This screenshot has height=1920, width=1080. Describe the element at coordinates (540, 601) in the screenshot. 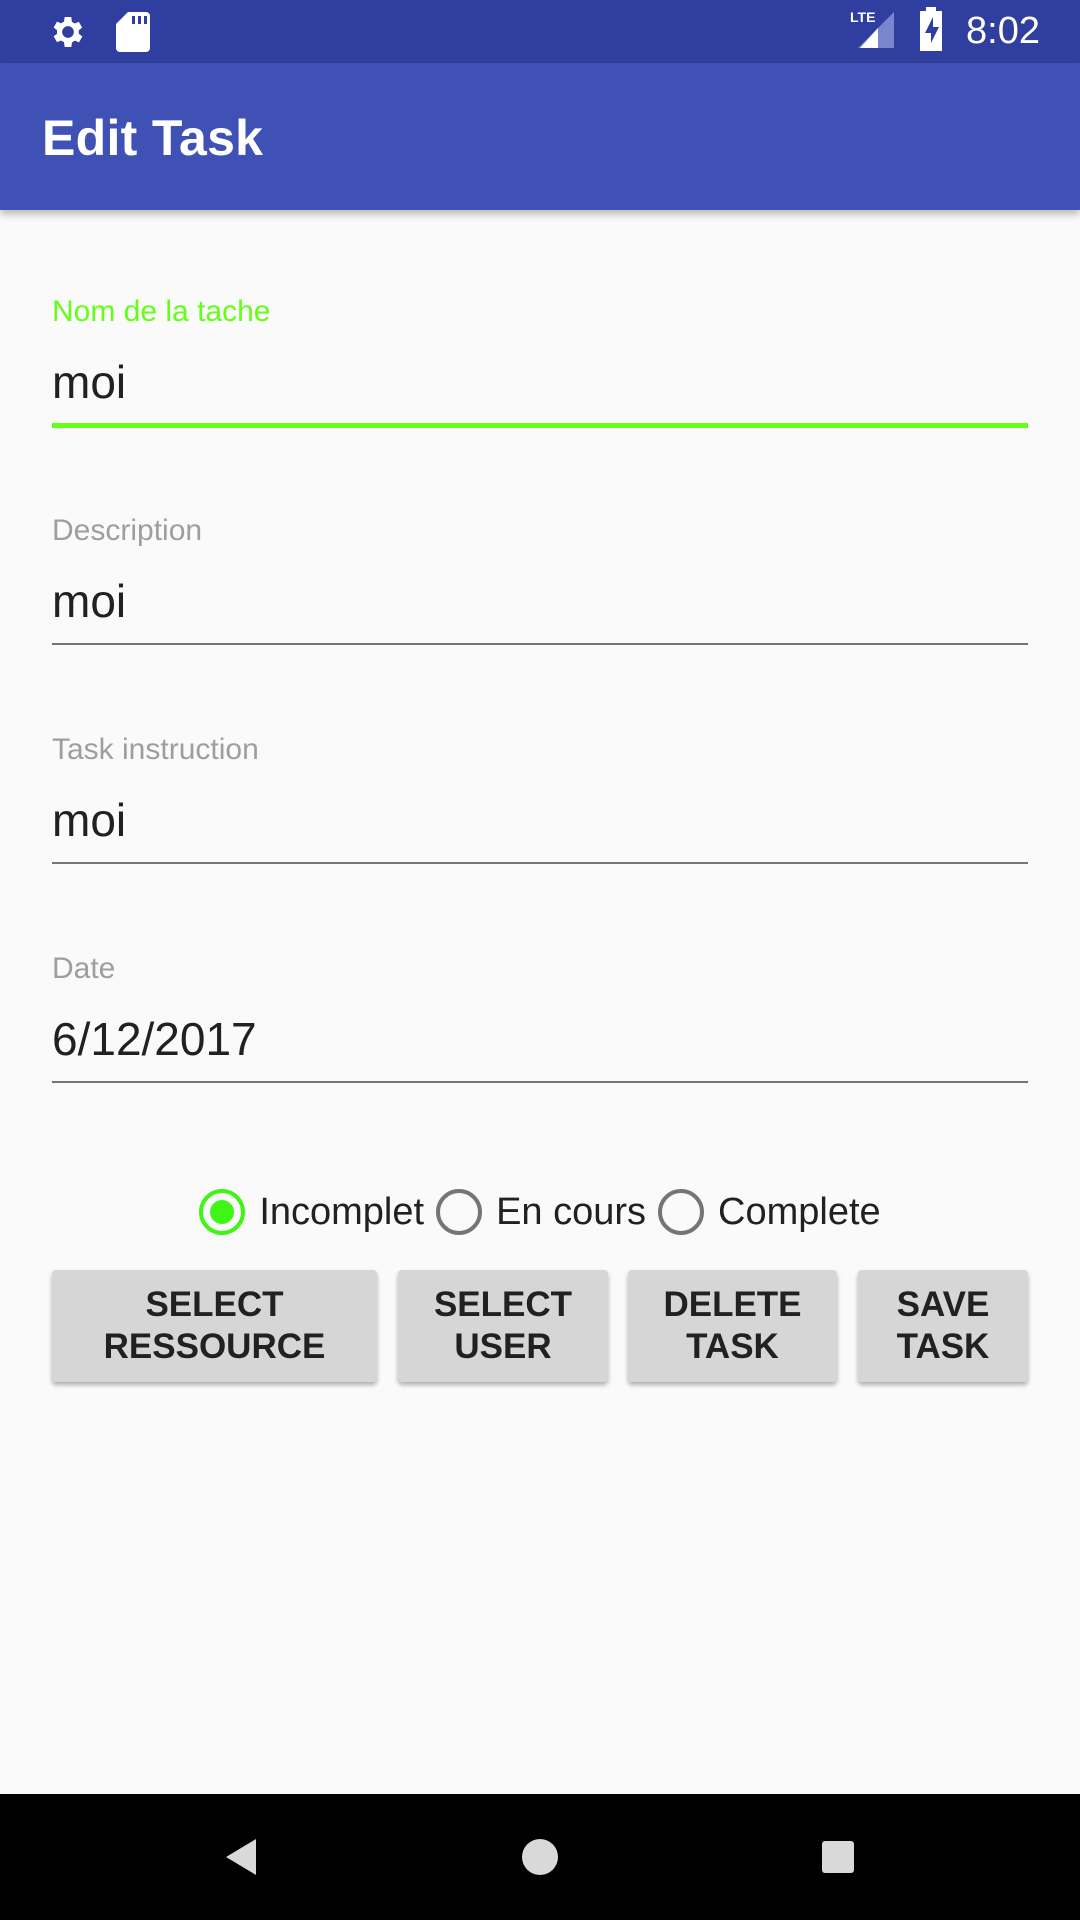

I see `description-input: moi` at that location.